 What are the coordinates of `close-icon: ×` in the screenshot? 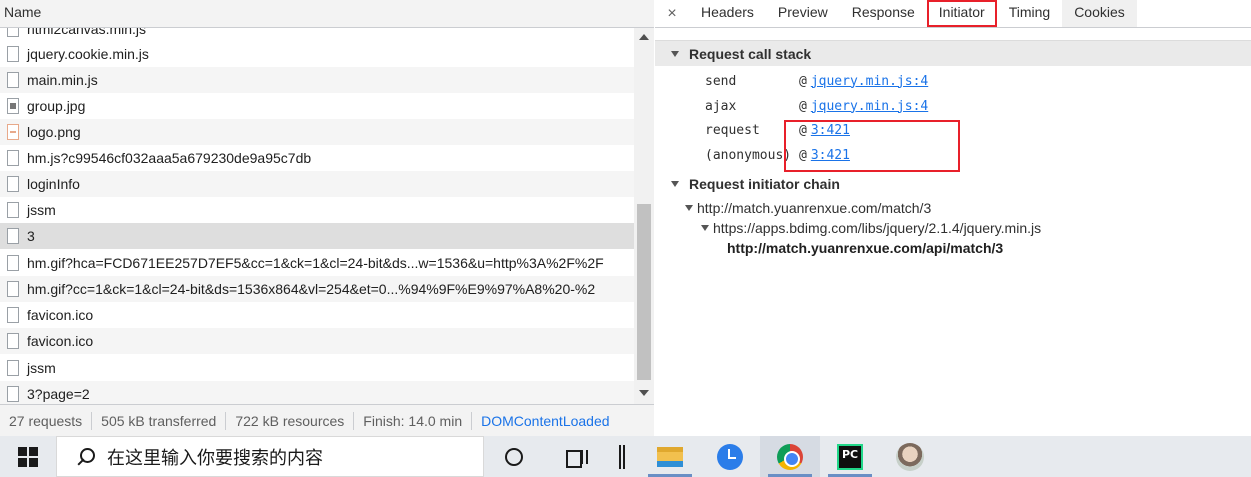 It's located at (672, 13).